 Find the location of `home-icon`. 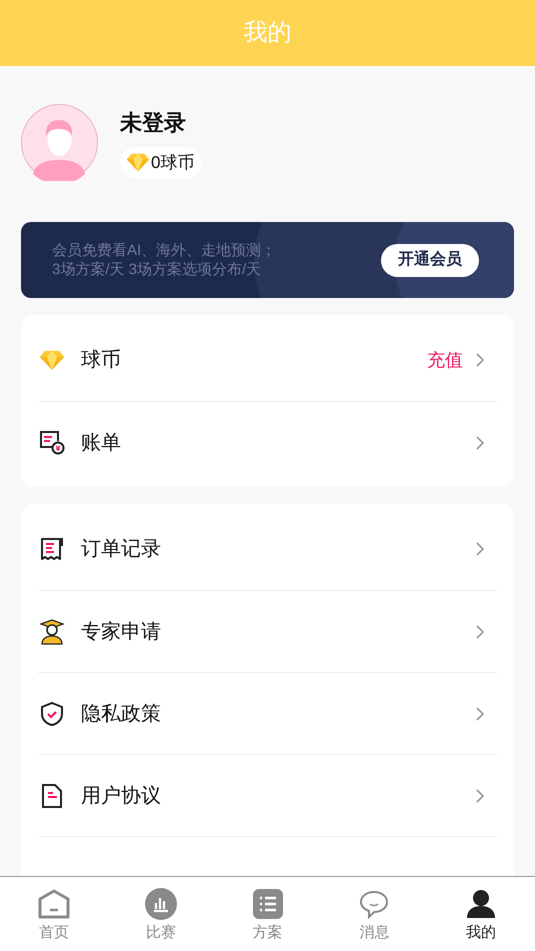

home-icon is located at coordinates (54, 903).